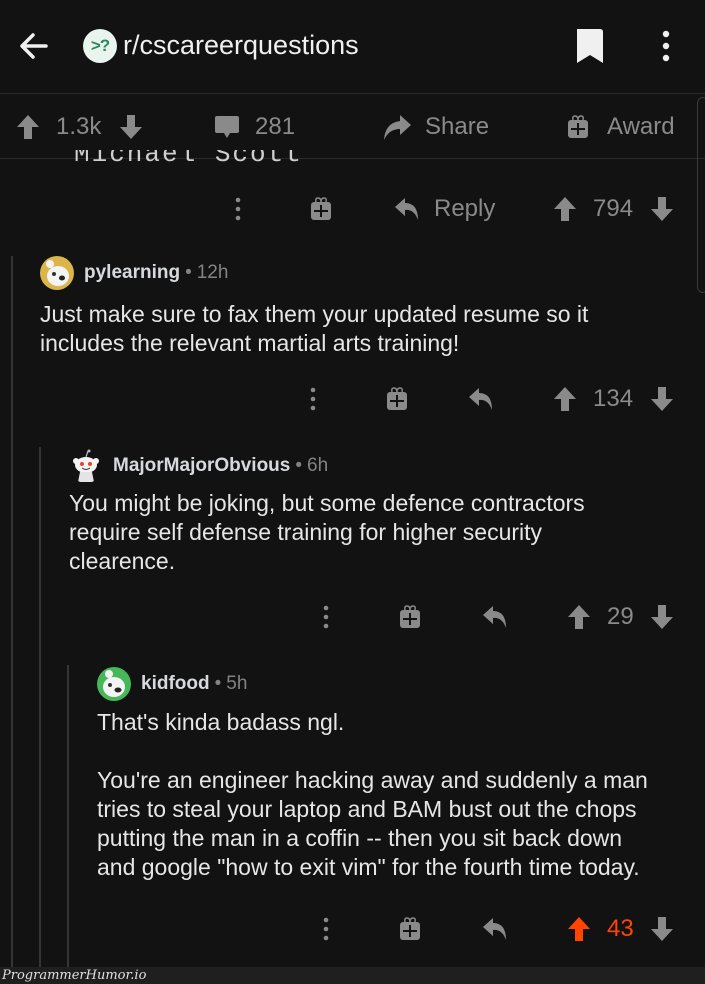 The height and width of the screenshot is (984, 705). Describe the element at coordinates (457, 126) in the screenshot. I see `share-label: Share` at that location.